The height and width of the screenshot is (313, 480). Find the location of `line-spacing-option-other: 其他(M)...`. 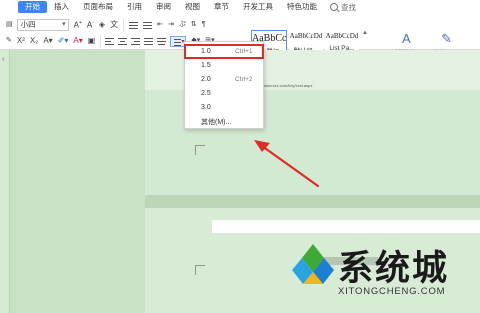

line-spacing-option-other: 其他(M)... is located at coordinates (224, 121).